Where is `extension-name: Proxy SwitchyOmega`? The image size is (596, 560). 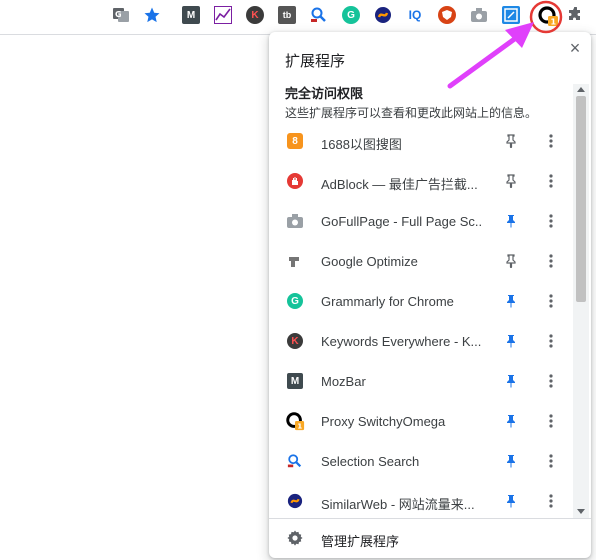
extension-name: Proxy SwitchyOmega is located at coordinates (383, 421).